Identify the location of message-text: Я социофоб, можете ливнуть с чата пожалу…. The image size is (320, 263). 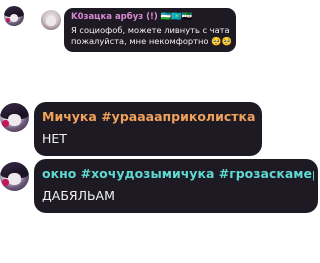
(151, 35).